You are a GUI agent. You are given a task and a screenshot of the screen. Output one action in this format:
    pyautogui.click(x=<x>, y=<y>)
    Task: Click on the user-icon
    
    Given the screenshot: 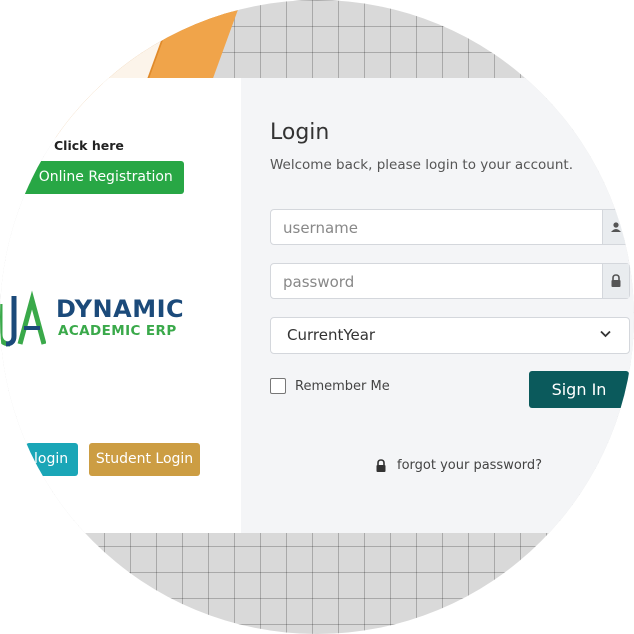 What is the action you would take?
    pyautogui.click(x=615, y=227)
    